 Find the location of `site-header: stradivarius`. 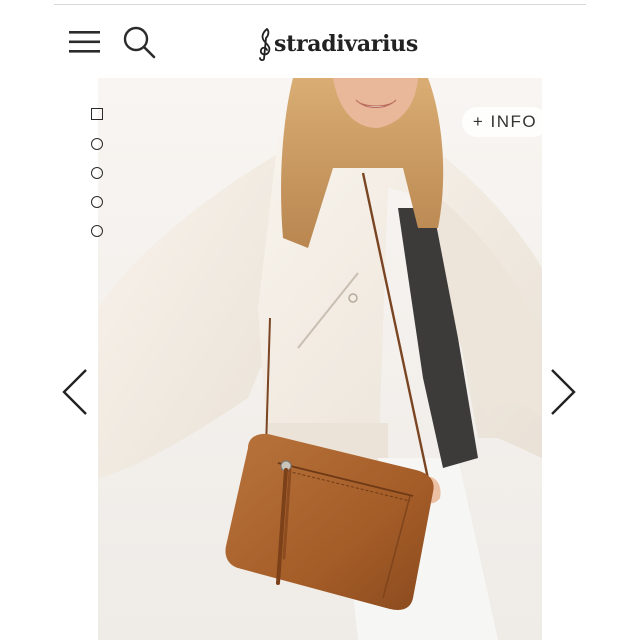

site-header: stradivarius is located at coordinates (320, 39).